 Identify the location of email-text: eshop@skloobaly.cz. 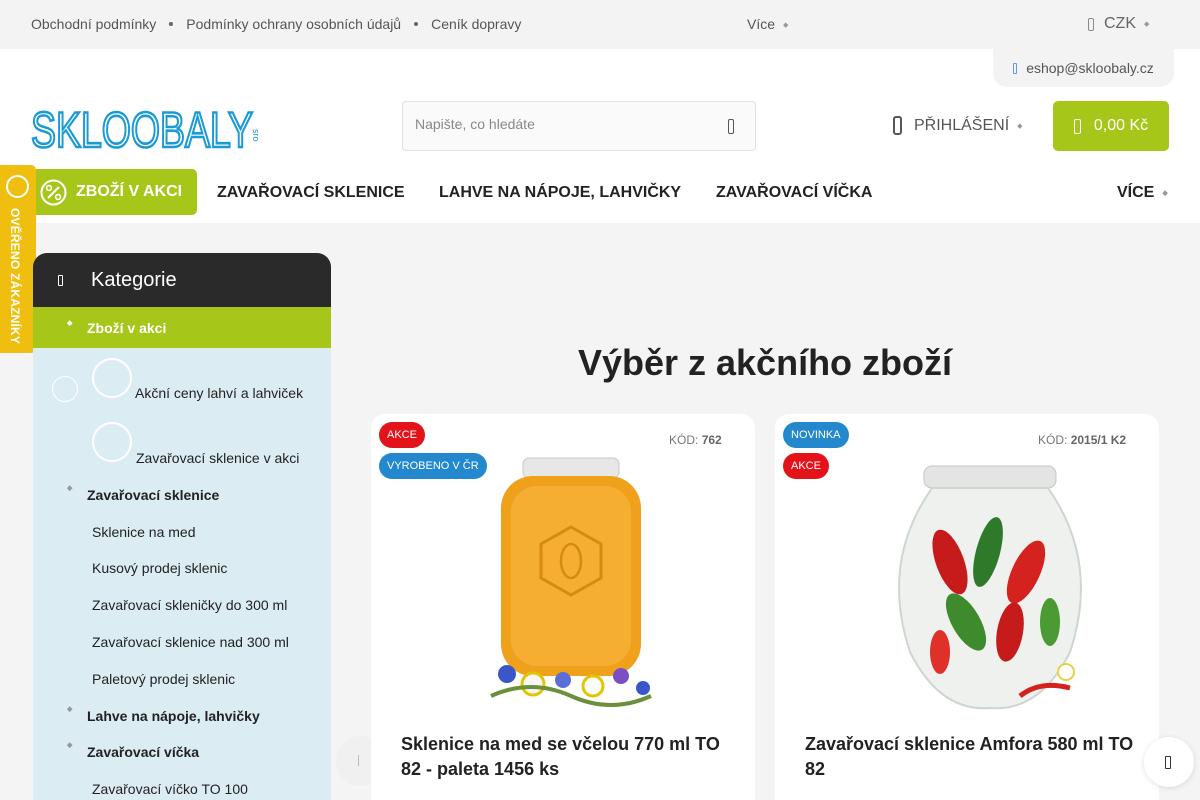
(1090, 68).